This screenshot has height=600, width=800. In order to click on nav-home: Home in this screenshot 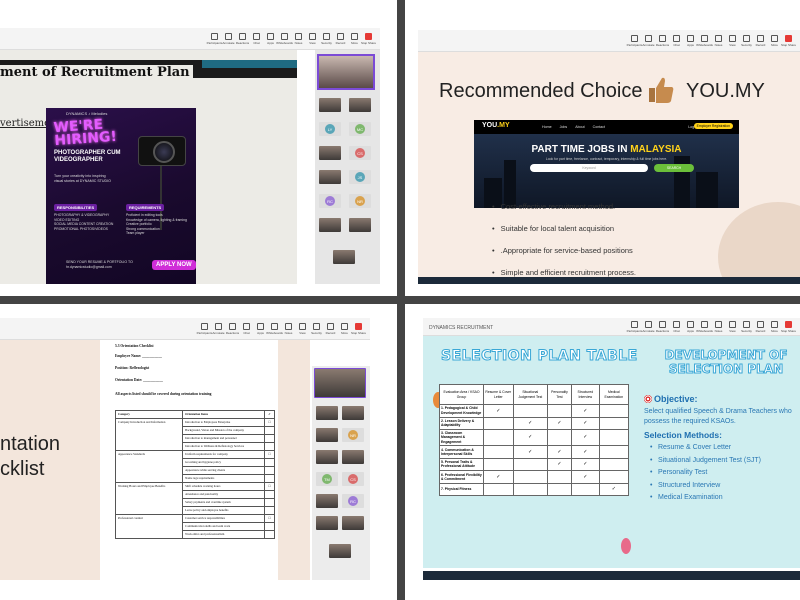, I will do `click(547, 127)`.